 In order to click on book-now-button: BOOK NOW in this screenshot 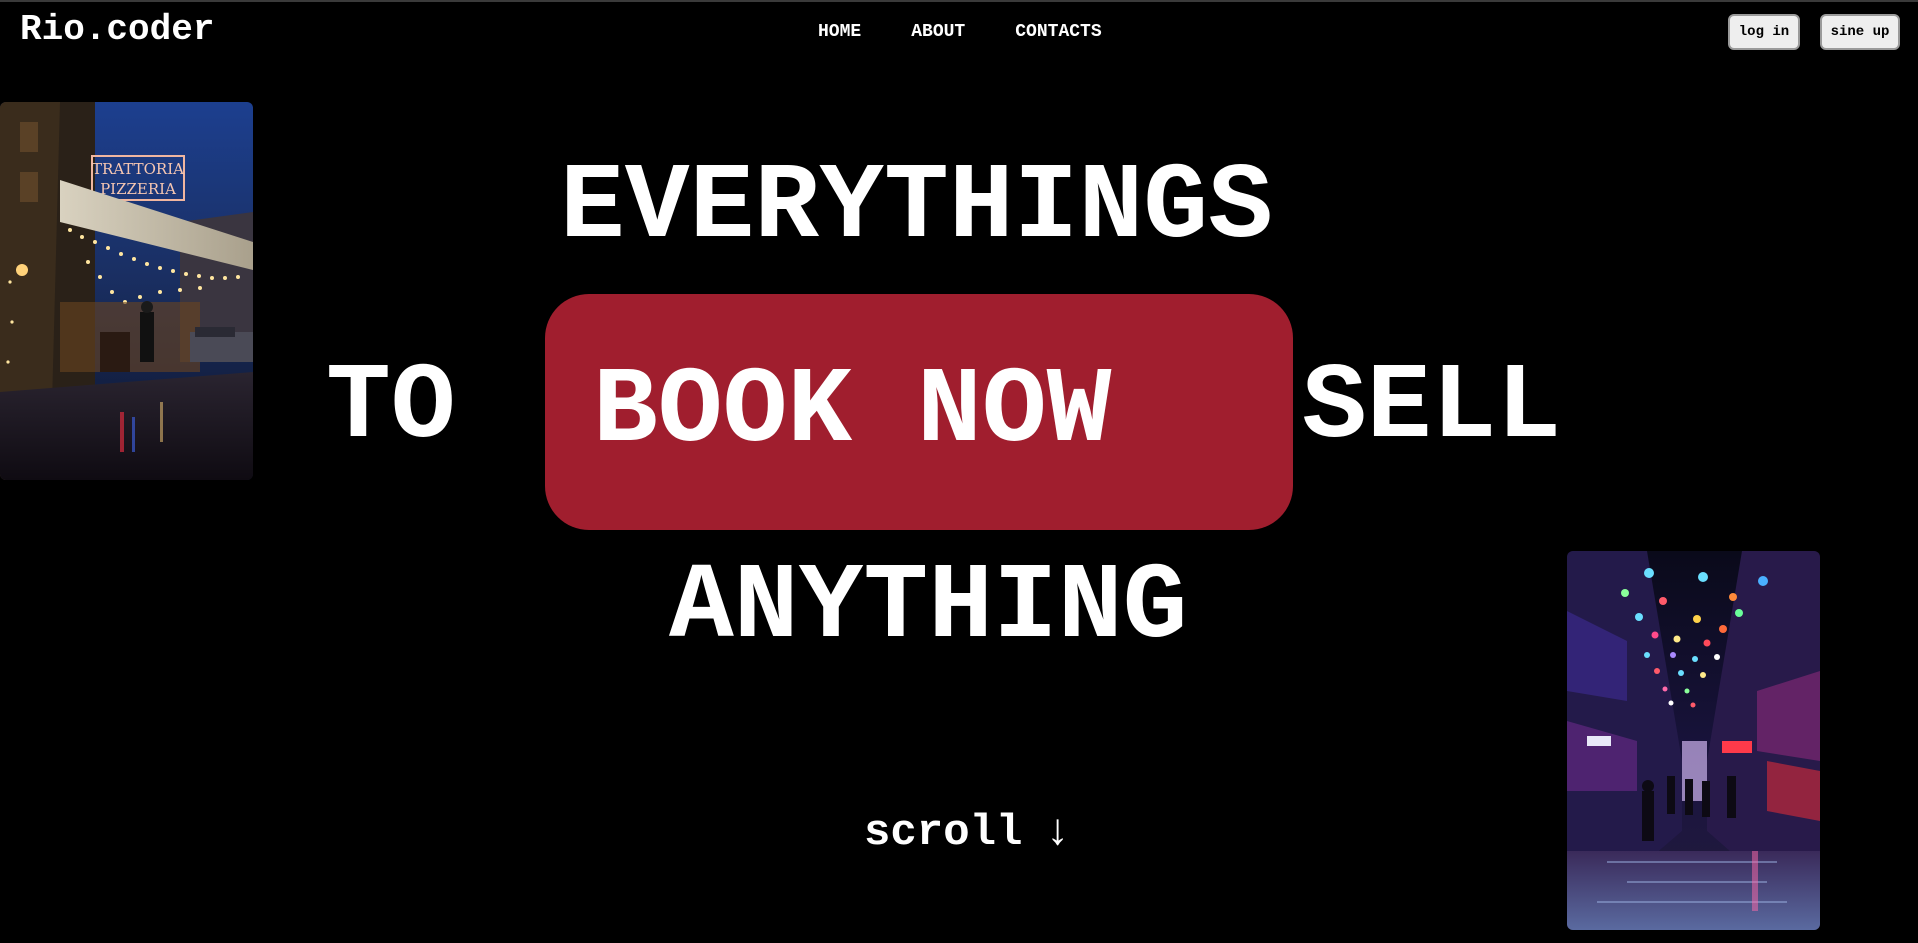, I will do `click(919, 412)`.